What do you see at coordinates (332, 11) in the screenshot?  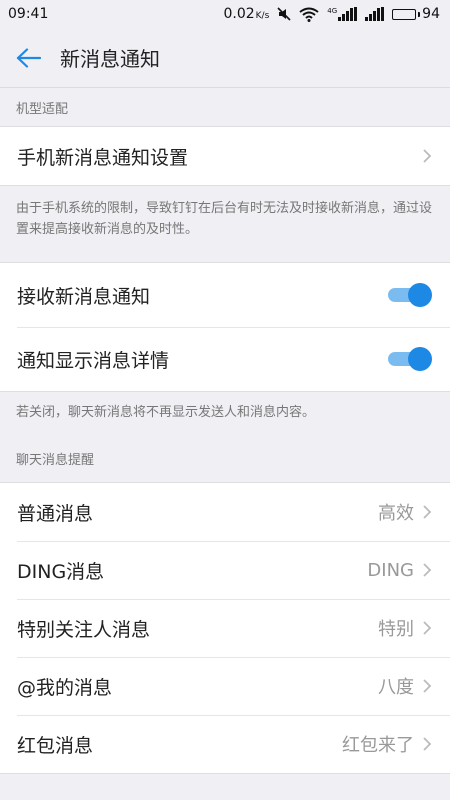 I see `signal-4g-tag: 4G` at bounding box center [332, 11].